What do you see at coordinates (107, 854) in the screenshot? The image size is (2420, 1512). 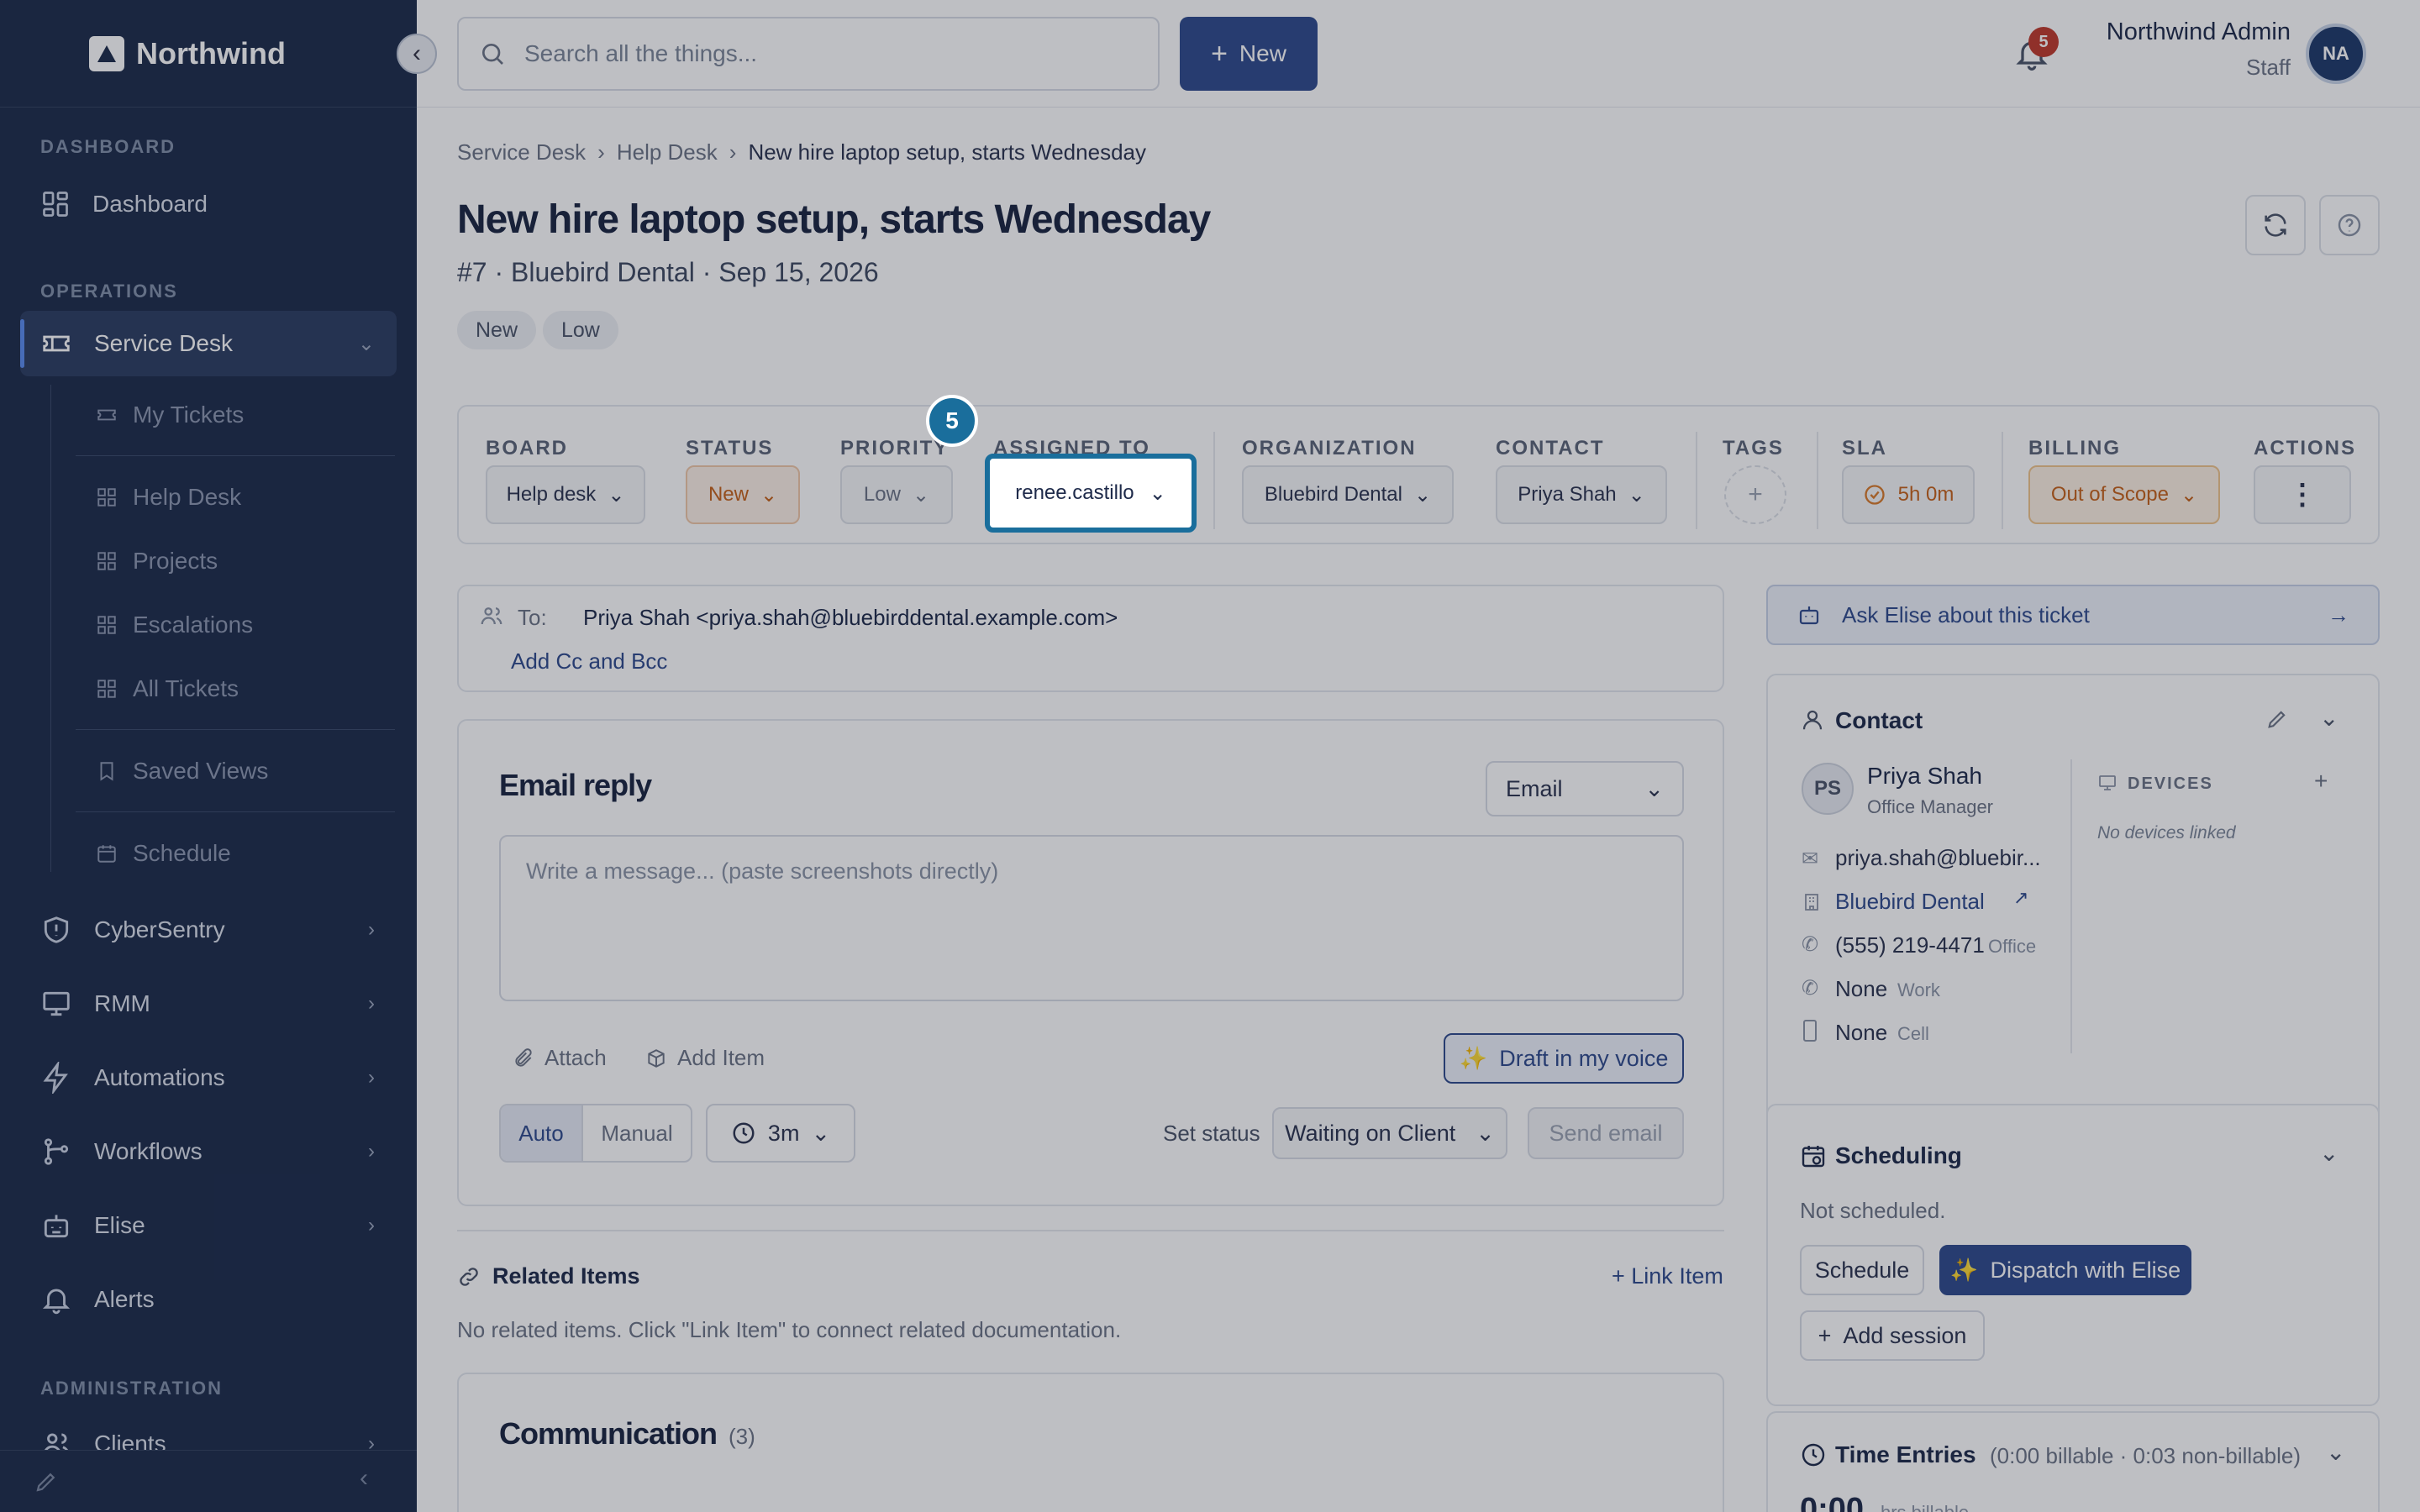 I see `calendar-icon` at bounding box center [107, 854].